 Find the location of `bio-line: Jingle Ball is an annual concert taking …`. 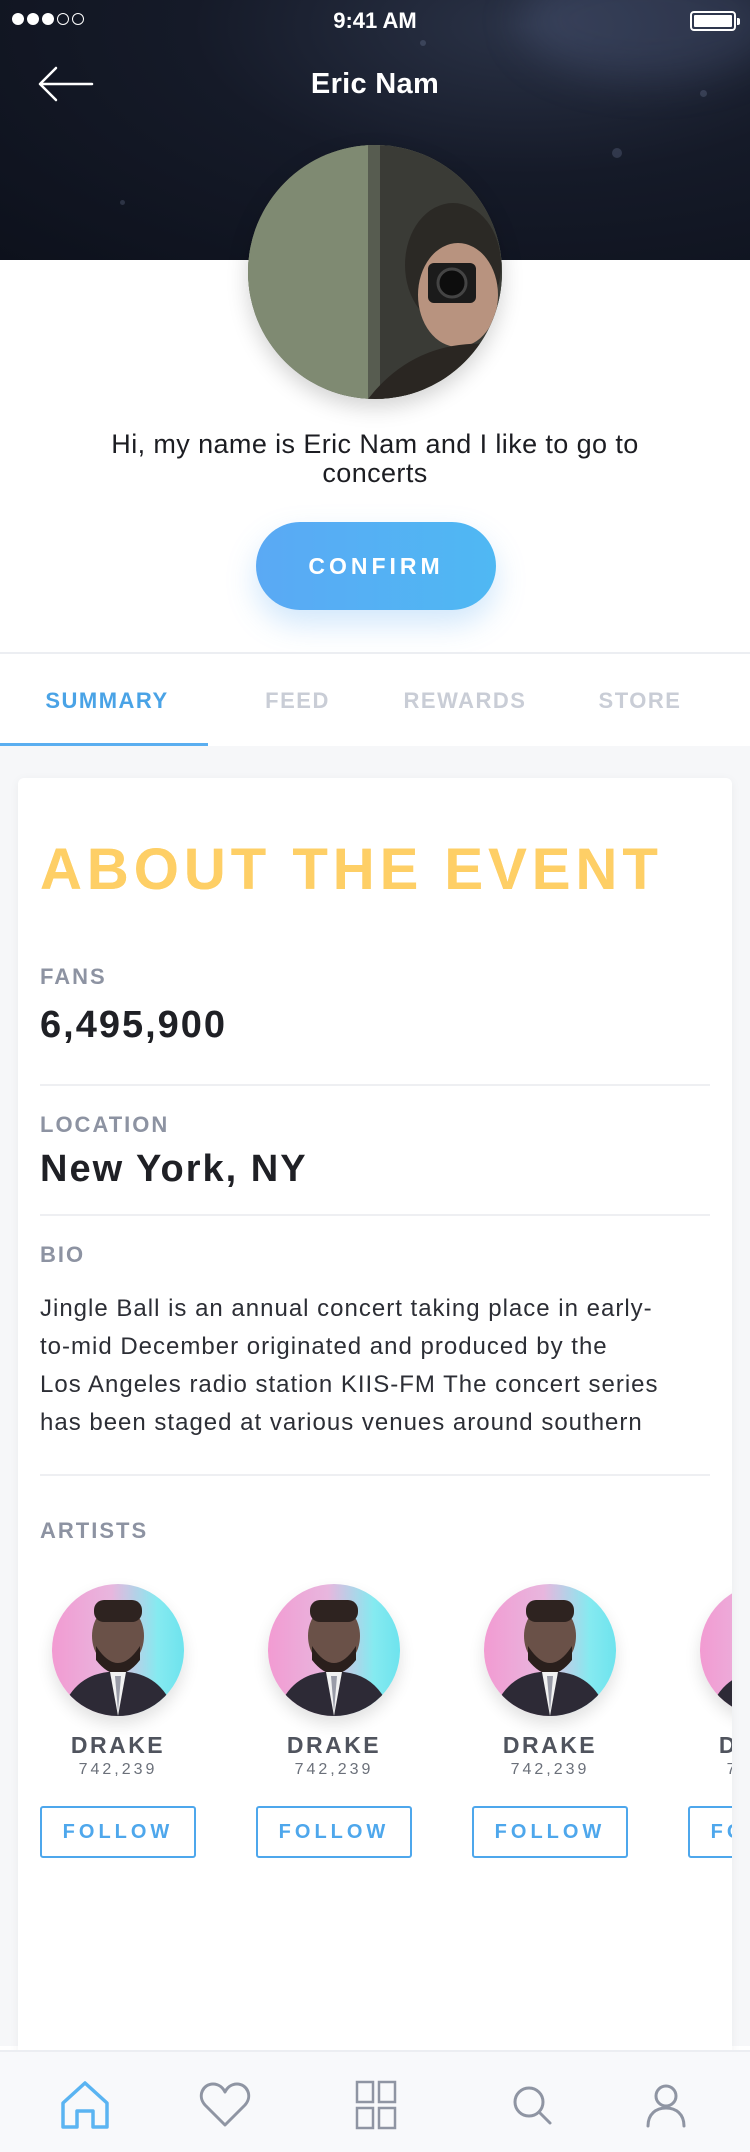

bio-line: Jingle Ball is an annual concert taking … is located at coordinates (346, 1308).